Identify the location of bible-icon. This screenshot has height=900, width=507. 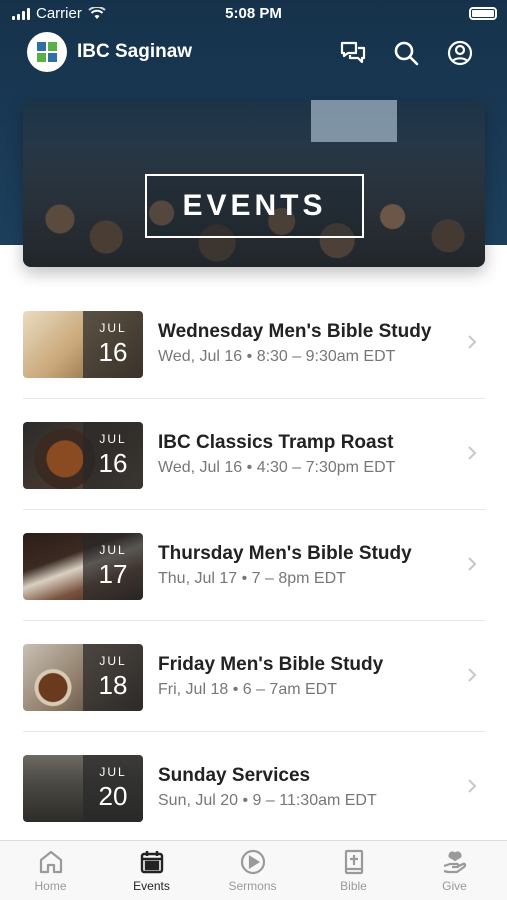
(353, 862).